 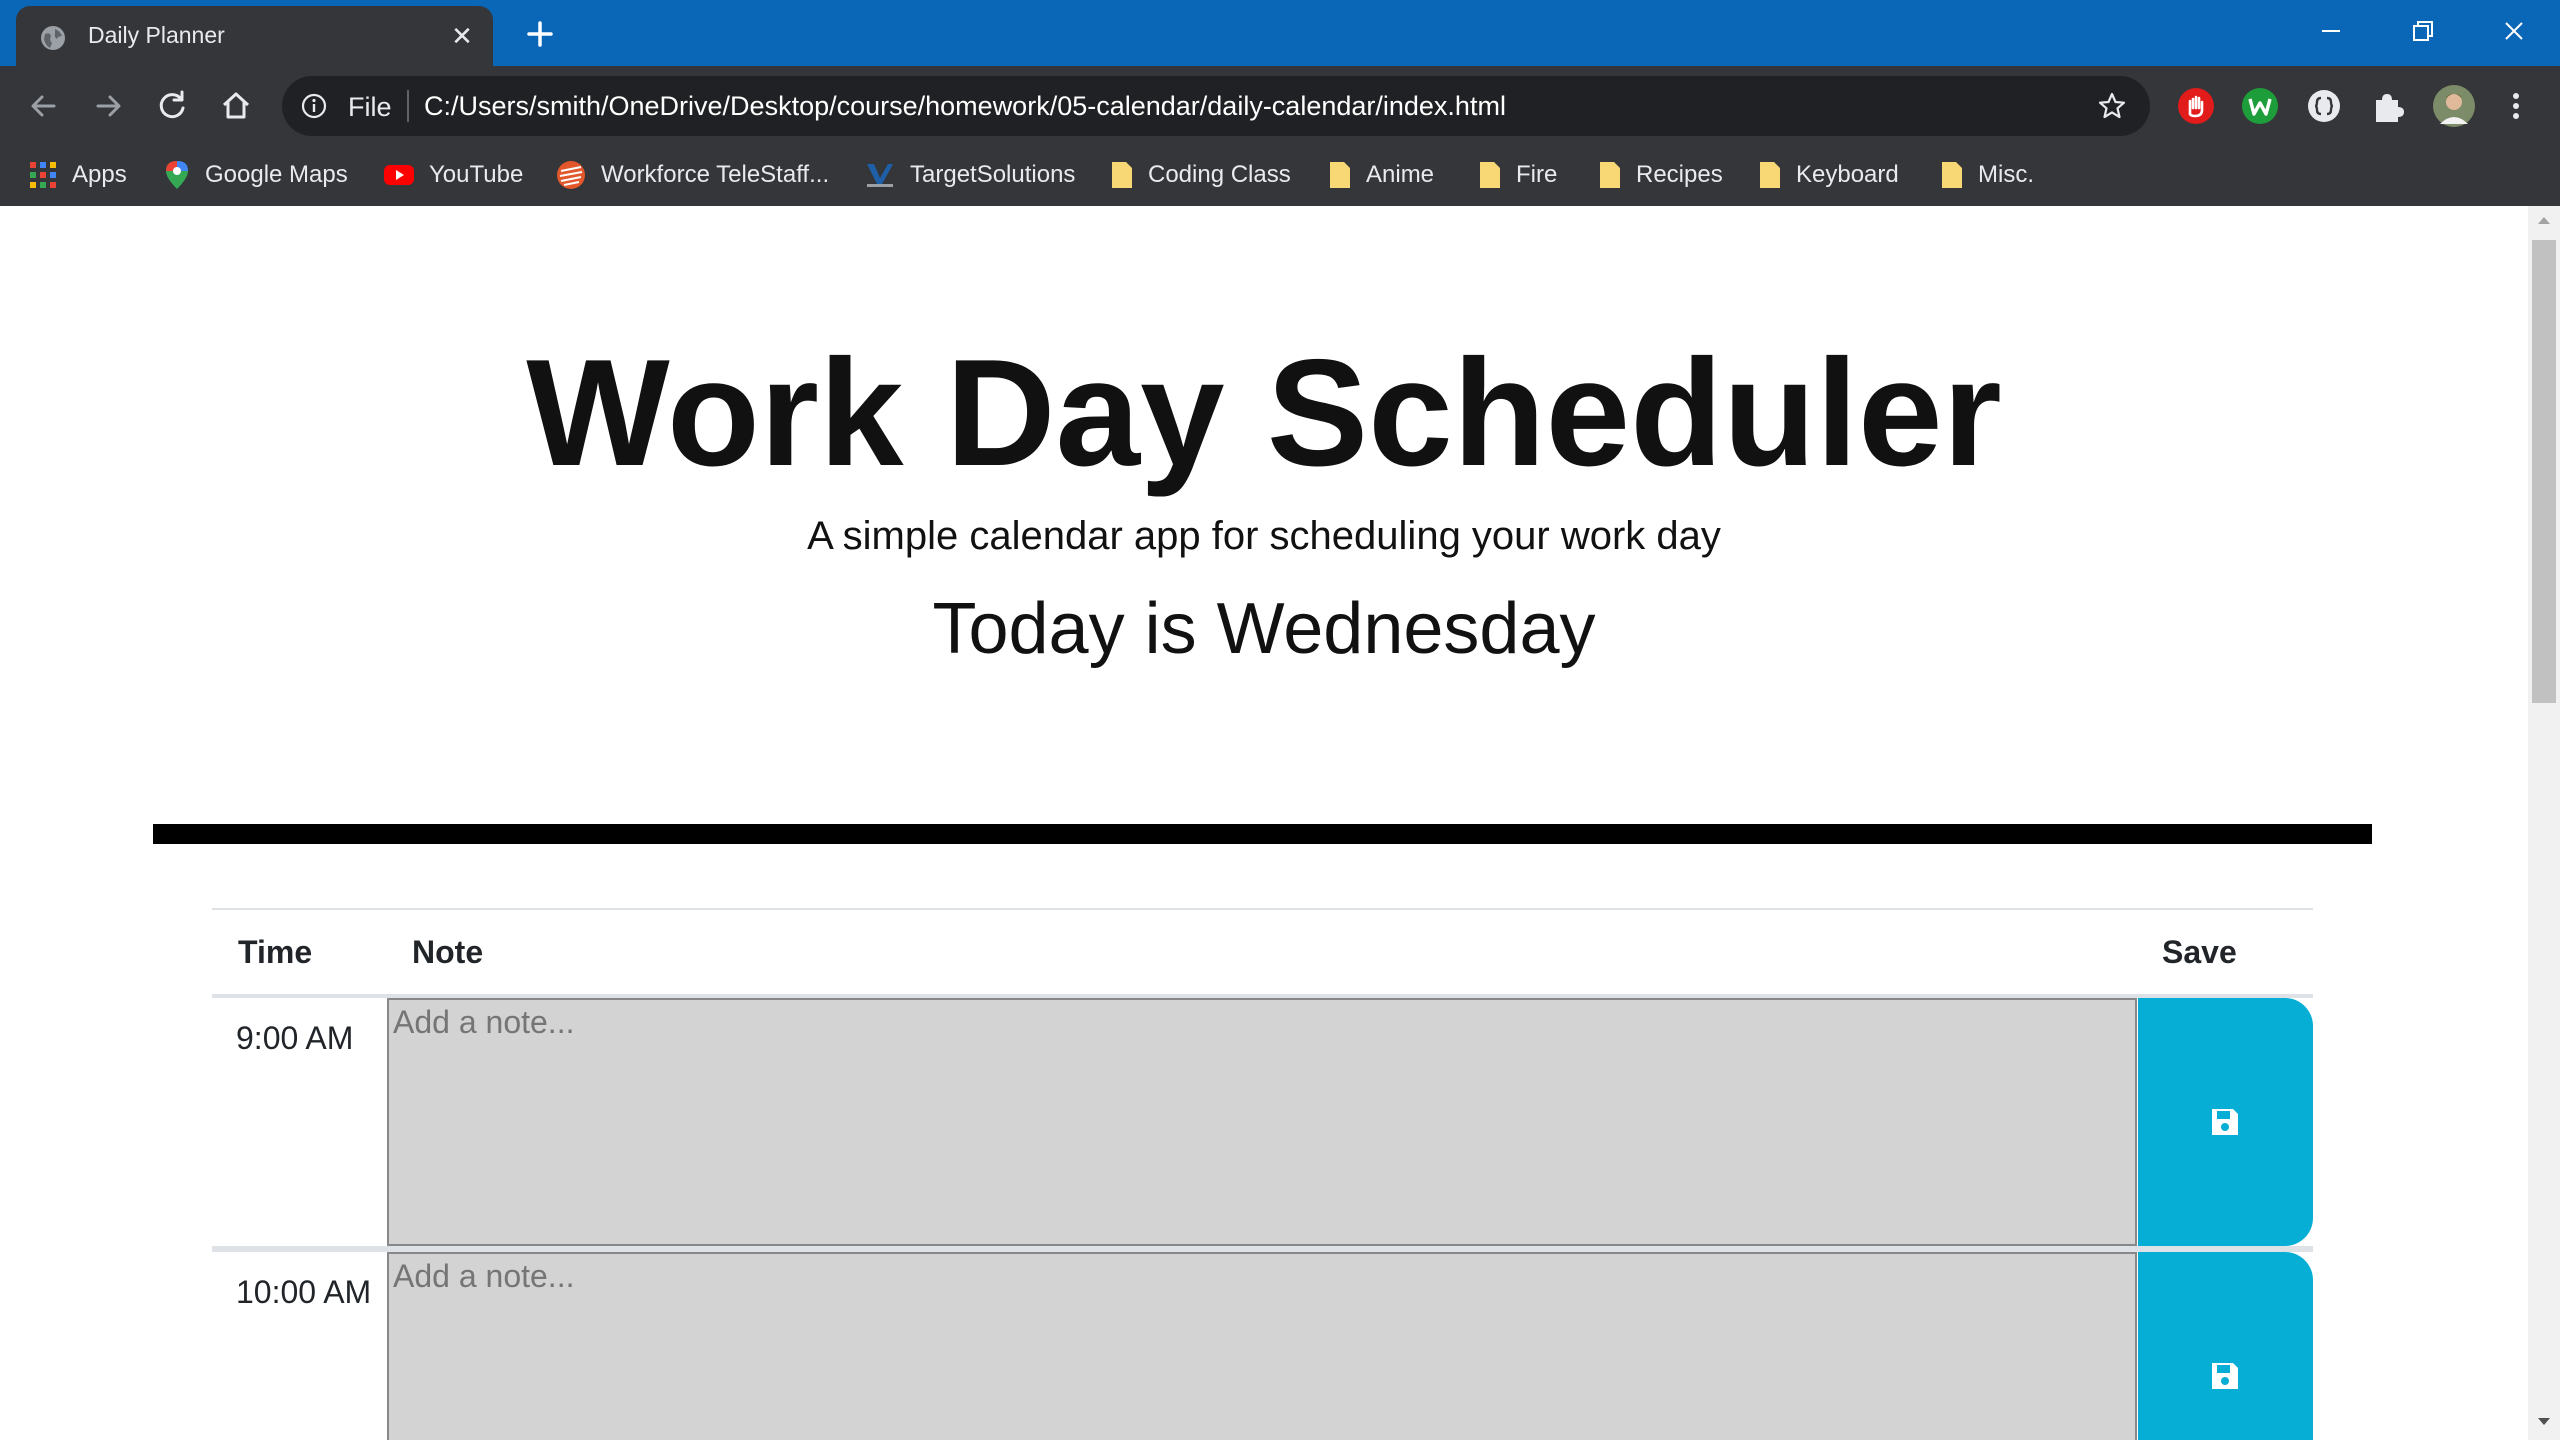 What do you see at coordinates (53, 38) in the screenshot?
I see `globe-icon` at bounding box center [53, 38].